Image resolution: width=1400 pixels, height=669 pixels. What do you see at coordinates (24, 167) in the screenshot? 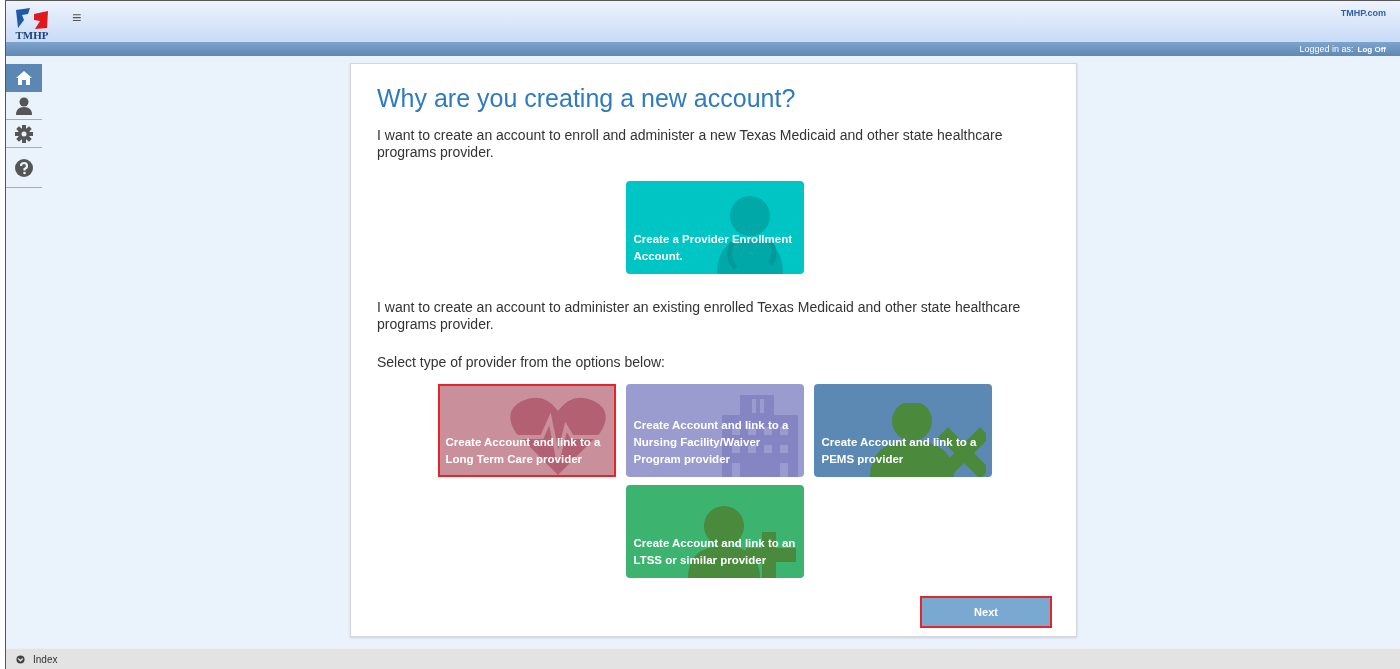
I see `help-icon` at bounding box center [24, 167].